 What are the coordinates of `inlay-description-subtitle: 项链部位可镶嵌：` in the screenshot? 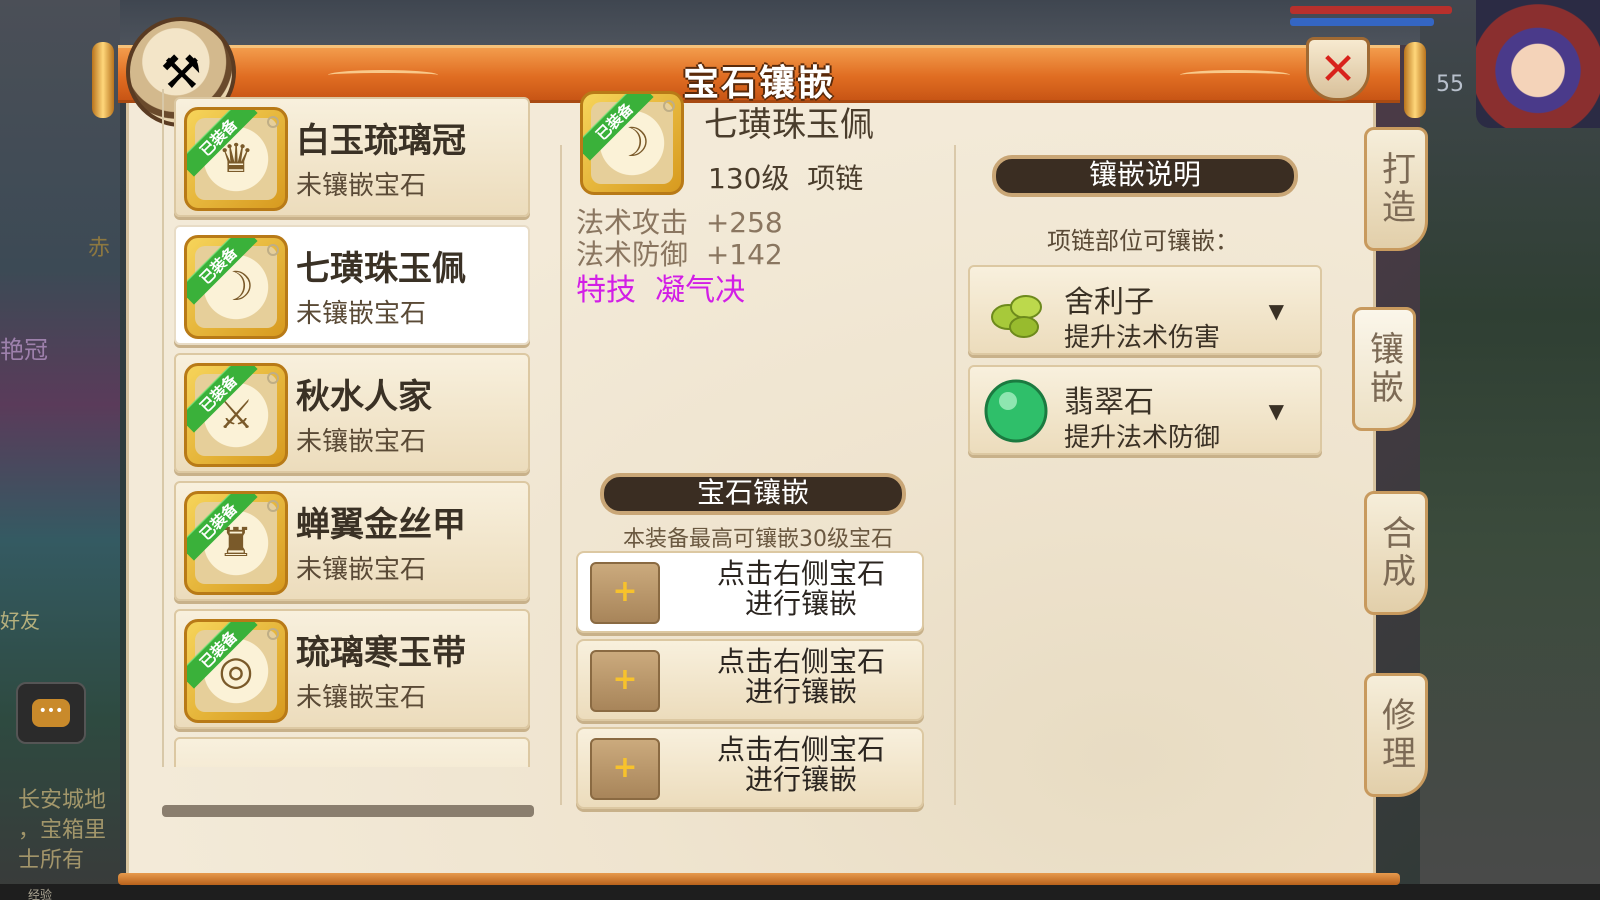 It's located at (1143, 241).